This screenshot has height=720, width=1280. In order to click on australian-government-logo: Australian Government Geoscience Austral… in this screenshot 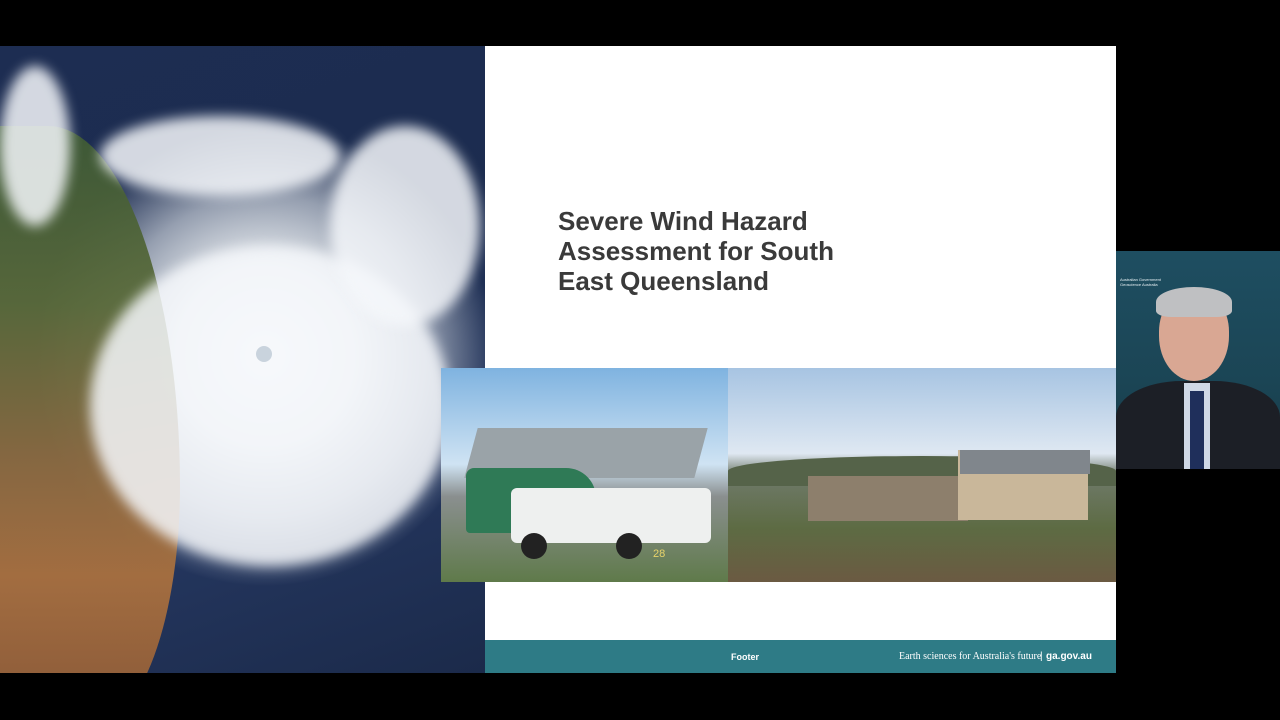, I will do `click(1140, 282)`.